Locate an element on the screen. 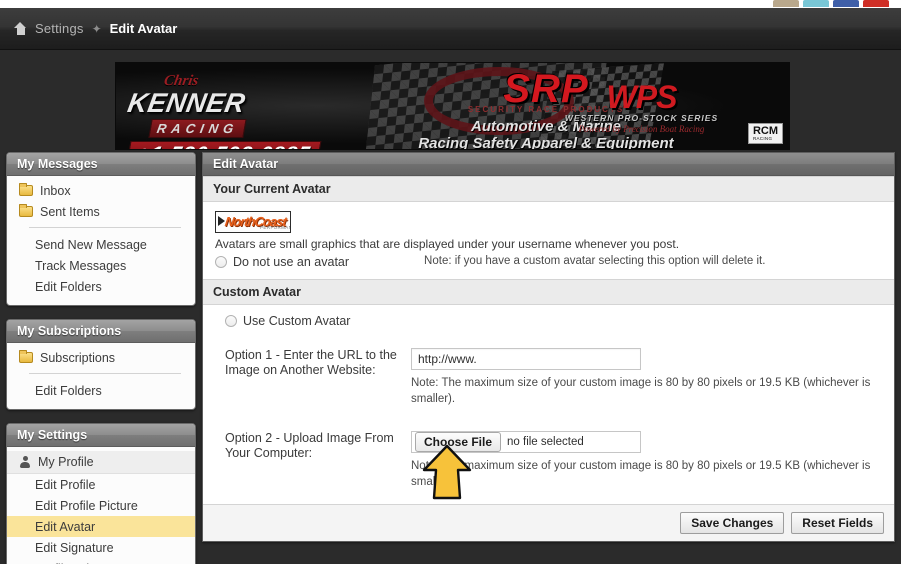 This screenshot has height=564, width=901. sidebar-item-edit-signature: Edit Signature is located at coordinates (101, 547).